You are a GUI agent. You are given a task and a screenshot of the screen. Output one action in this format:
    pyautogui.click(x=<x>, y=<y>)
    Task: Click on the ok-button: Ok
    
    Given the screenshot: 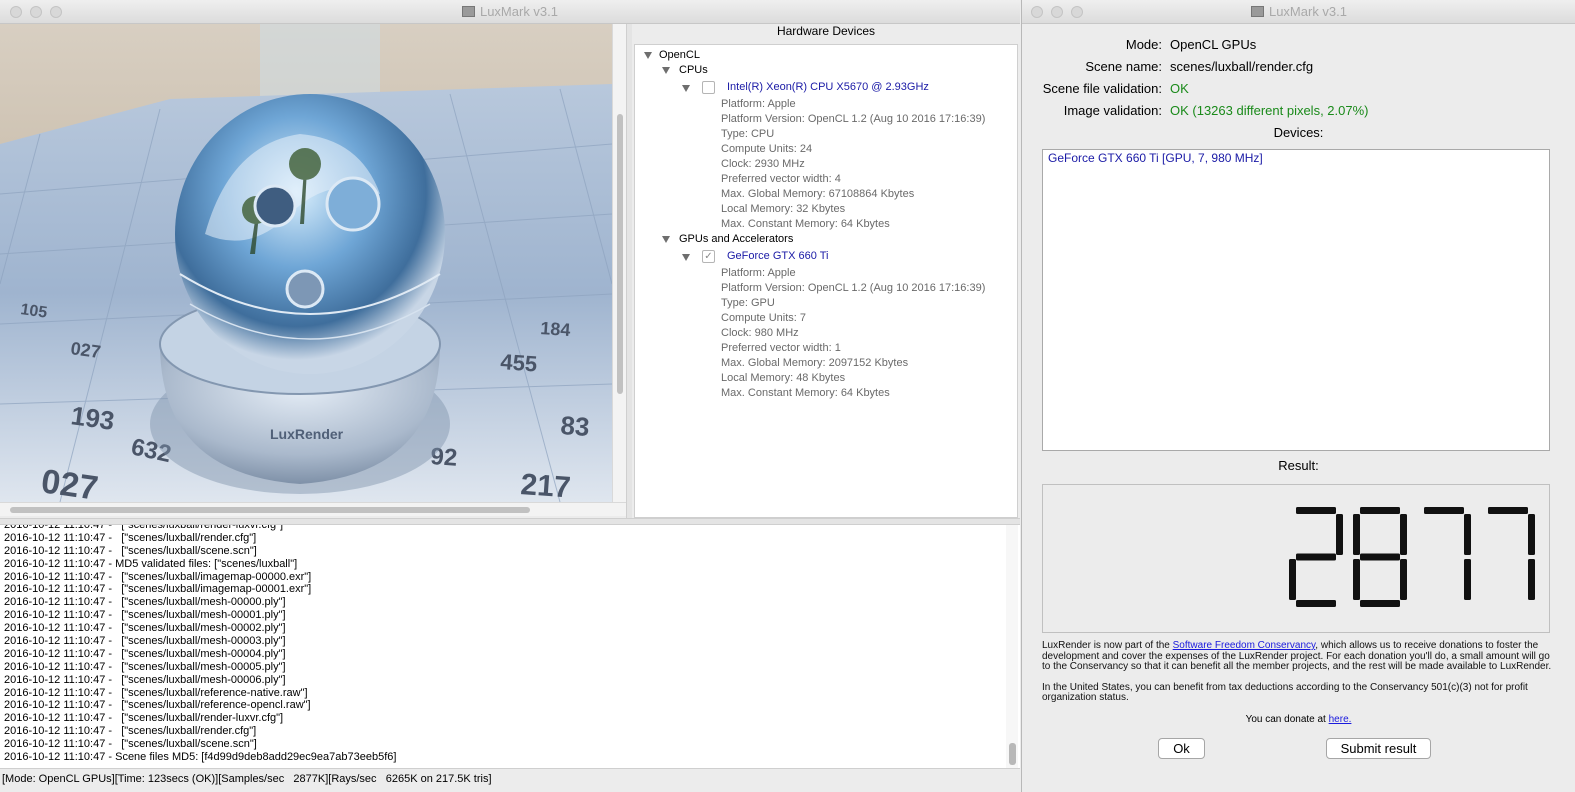 What is the action you would take?
    pyautogui.click(x=1181, y=748)
    